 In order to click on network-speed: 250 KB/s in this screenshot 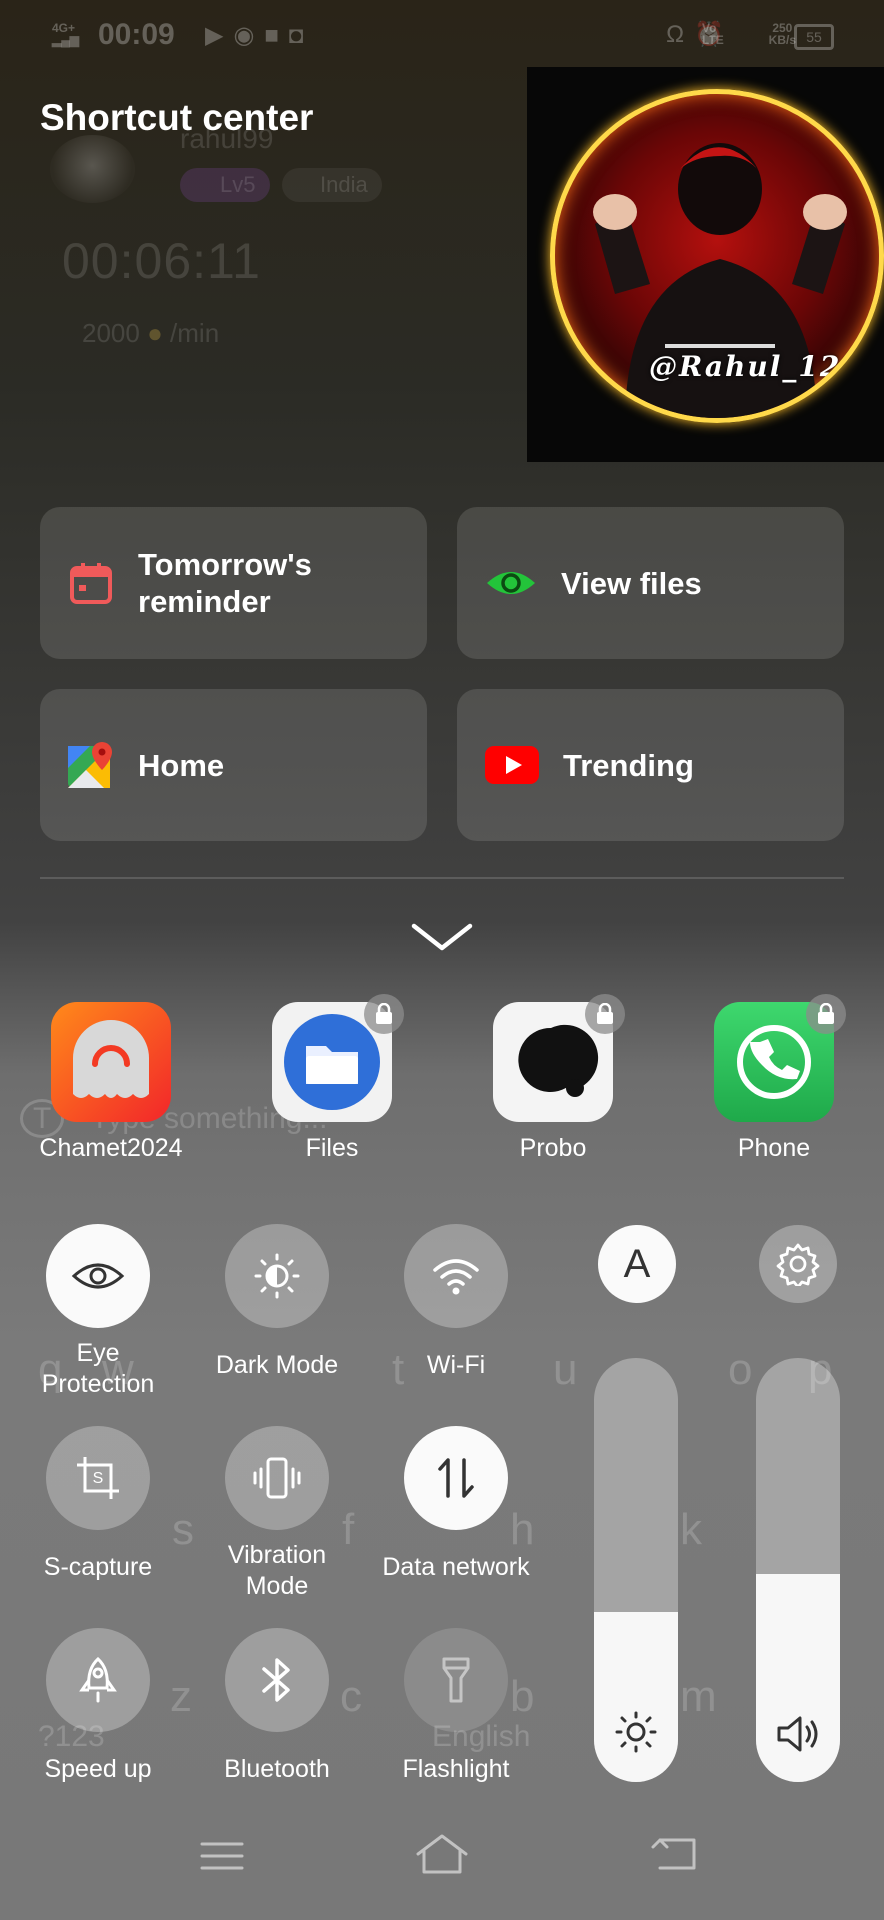, I will do `click(782, 34)`.